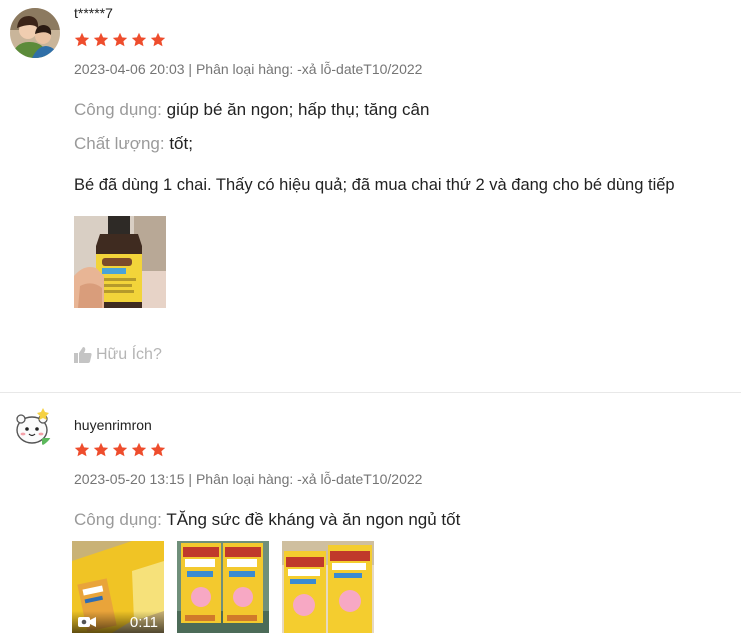 This screenshot has height=640, width=741. What do you see at coordinates (119, 143) in the screenshot?
I see `attribute-label: Chất lượng:` at bounding box center [119, 143].